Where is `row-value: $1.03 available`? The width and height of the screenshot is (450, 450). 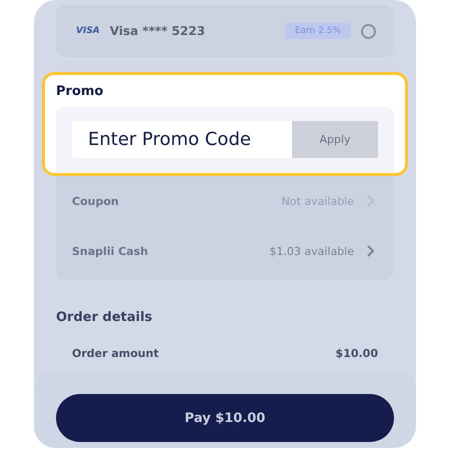 row-value: $1.03 available is located at coordinates (311, 251).